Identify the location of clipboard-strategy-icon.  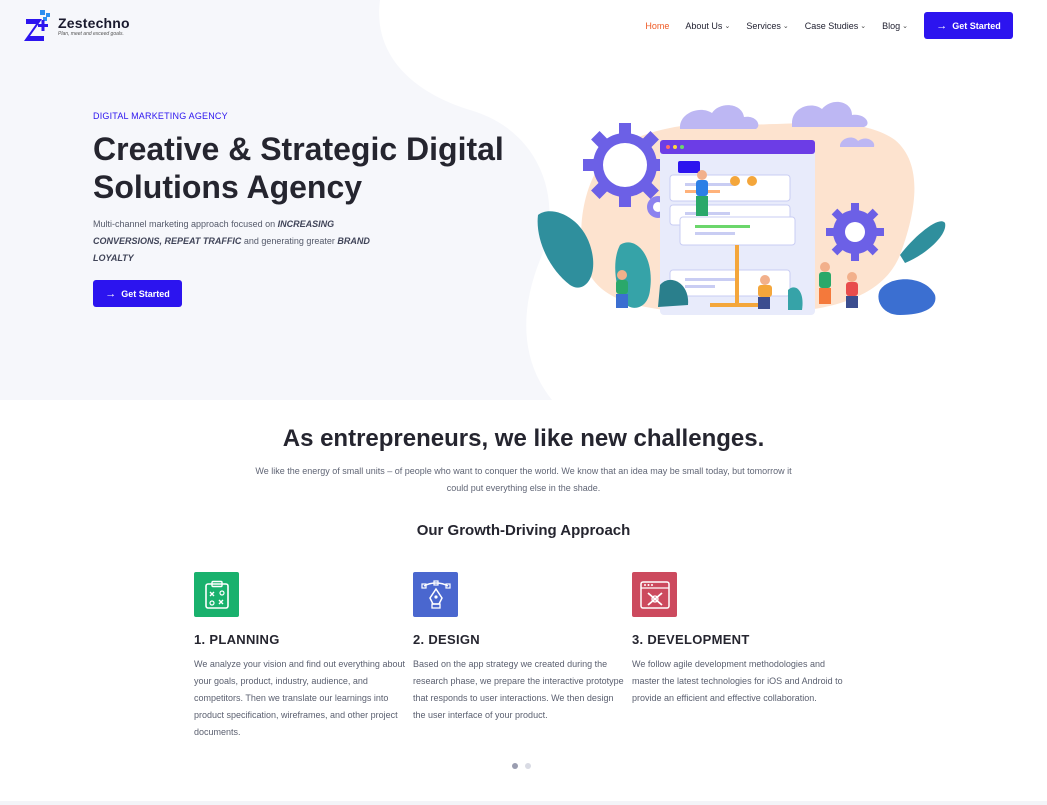
(216, 594).